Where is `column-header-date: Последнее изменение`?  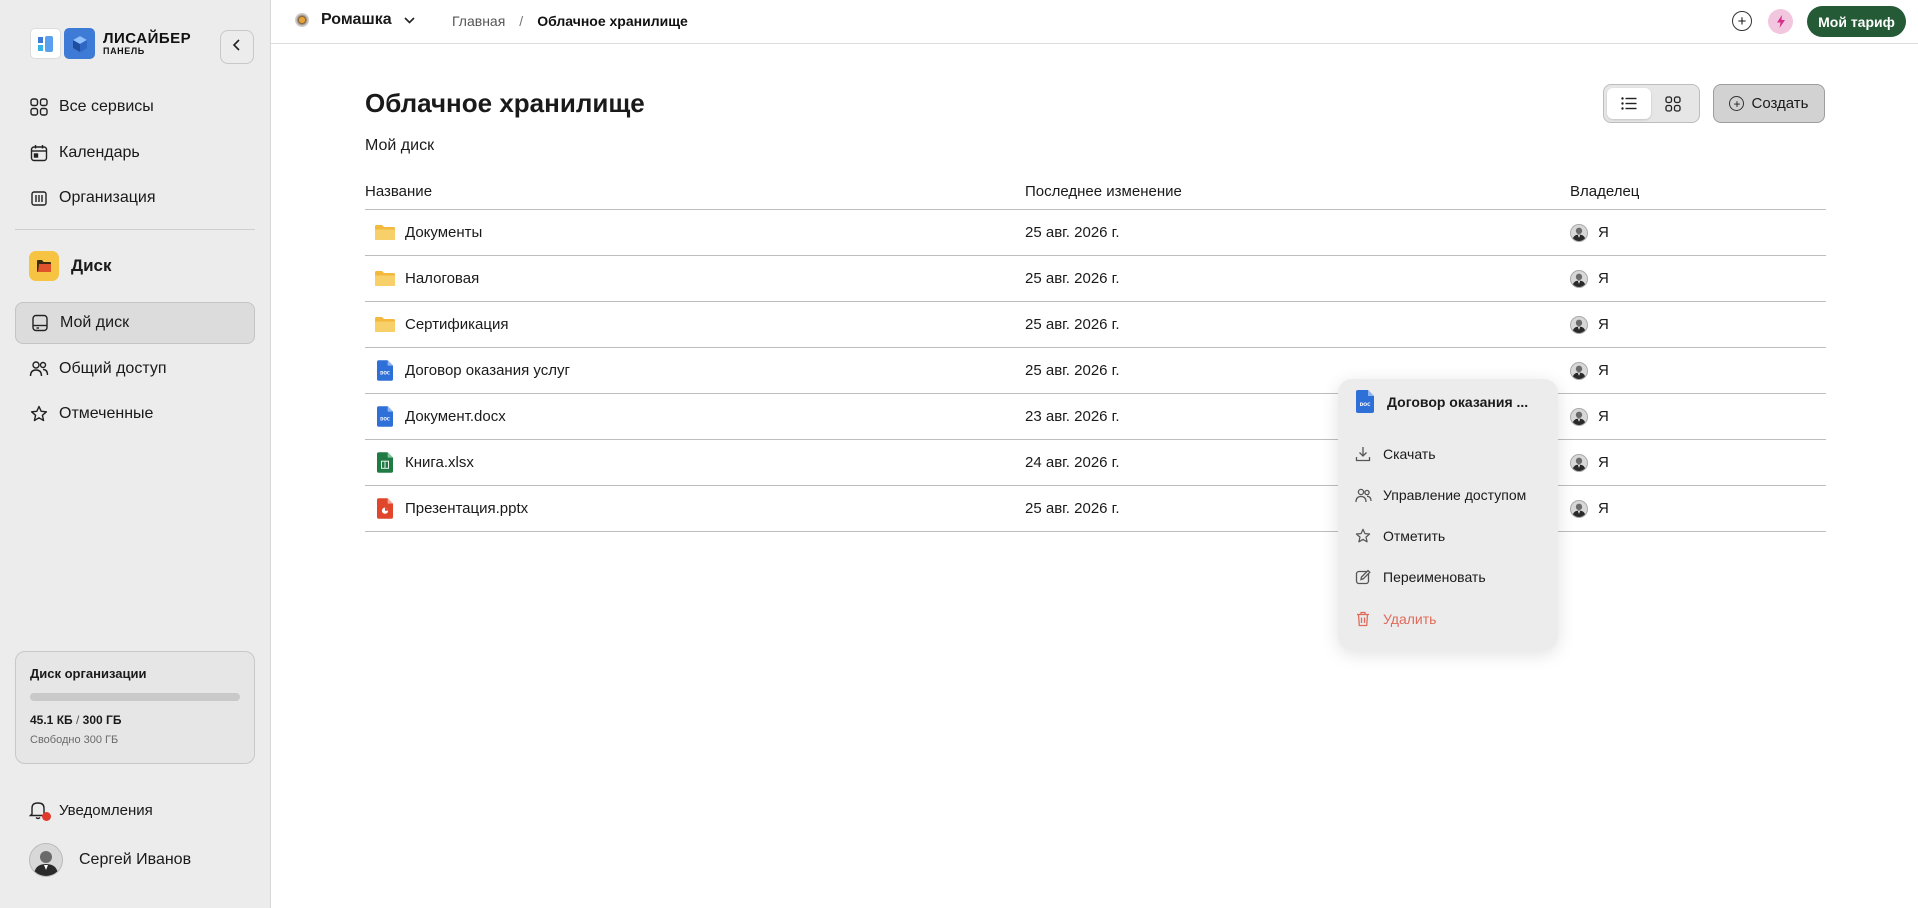
column-header-date: Последнее изменение is located at coordinates (1297, 191).